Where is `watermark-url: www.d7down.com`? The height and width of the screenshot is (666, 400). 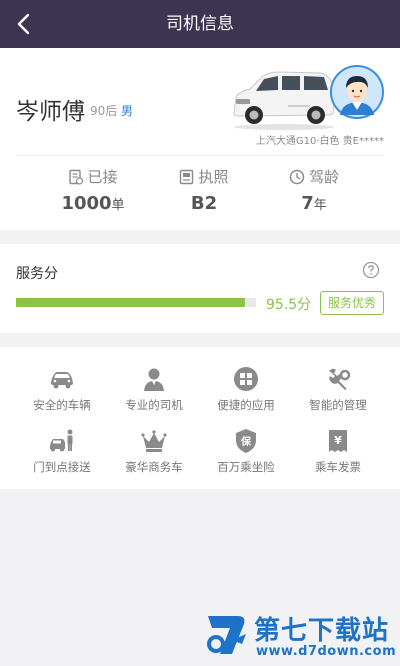
watermark-url: www.d7down.com is located at coordinates (326, 651).